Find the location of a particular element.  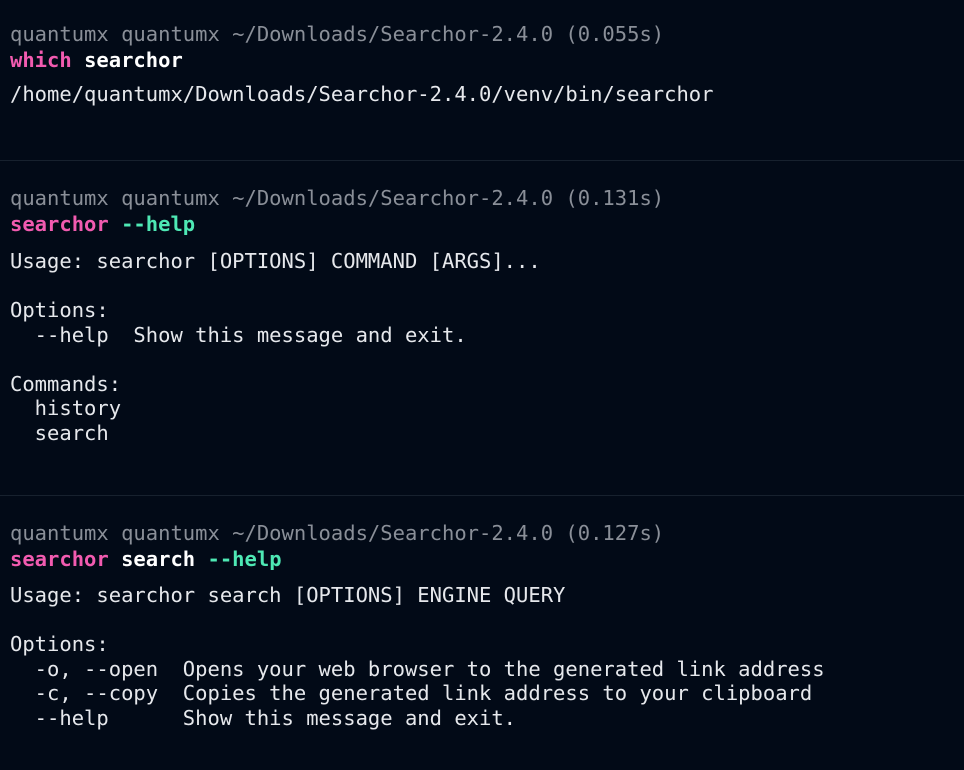

command-program: which is located at coordinates (41, 60).